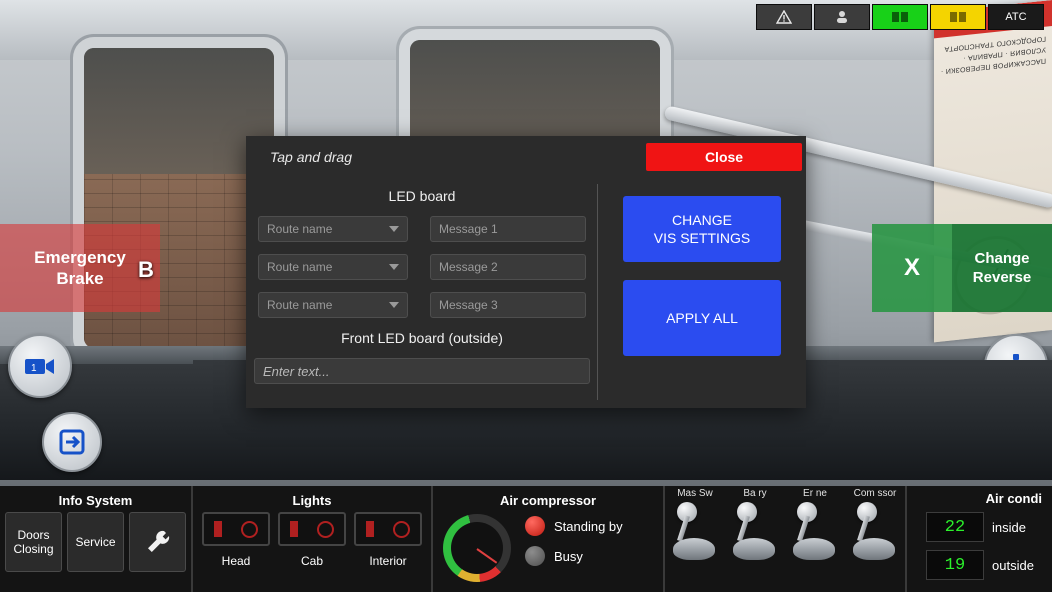  What do you see at coordinates (755, 493) in the screenshot?
I see `battery-label: Ba ry` at bounding box center [755, 493].